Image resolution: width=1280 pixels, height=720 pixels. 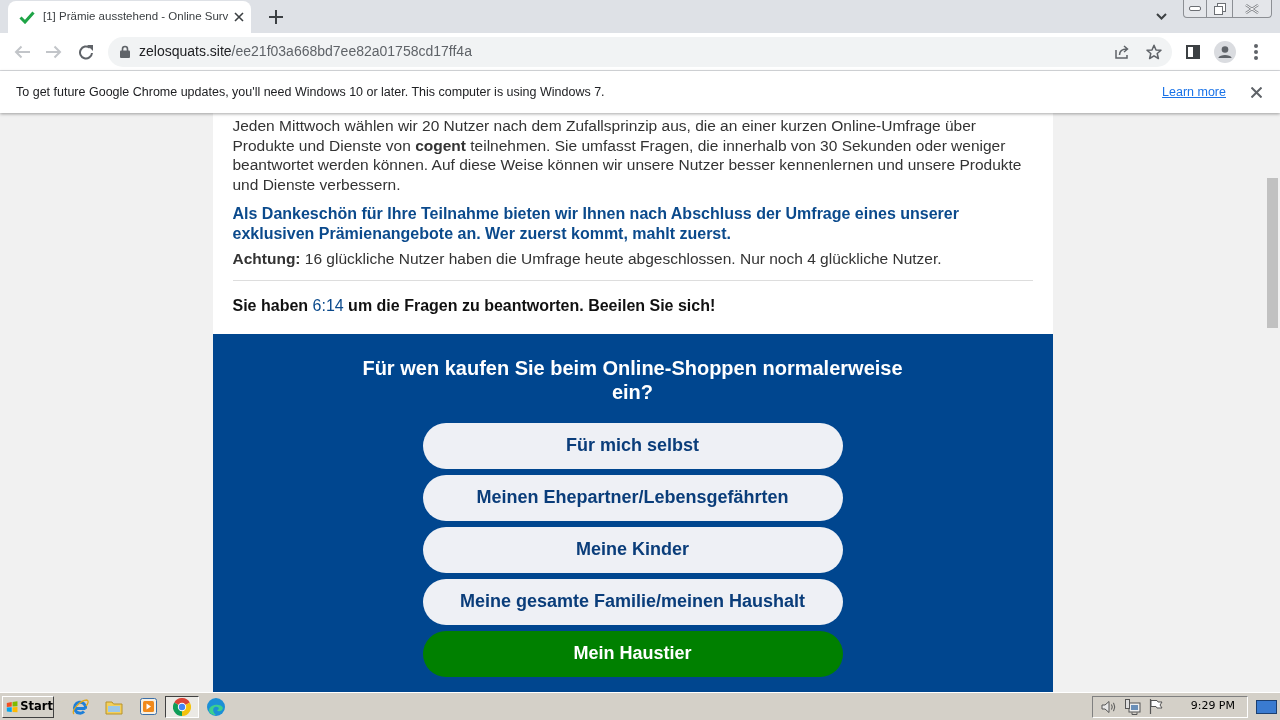 I want to click on intro-paragraph: Jeden Mittwoch wählen wir 20 Nutzer nach dem Zufallsprinzip aus, die an einer kurzen Online-Umfrage über Produkte und Dienste von cogent teilnehmen. Sie umfasst Fragen, die innerhalb von 30 Sekunden oder weniger beantwortet werden können. Auf diese Weise können wir unsere Nutzer besser kennenlernen und unsere Produkte und Dienste verbessern., so click(x=627, y=155).